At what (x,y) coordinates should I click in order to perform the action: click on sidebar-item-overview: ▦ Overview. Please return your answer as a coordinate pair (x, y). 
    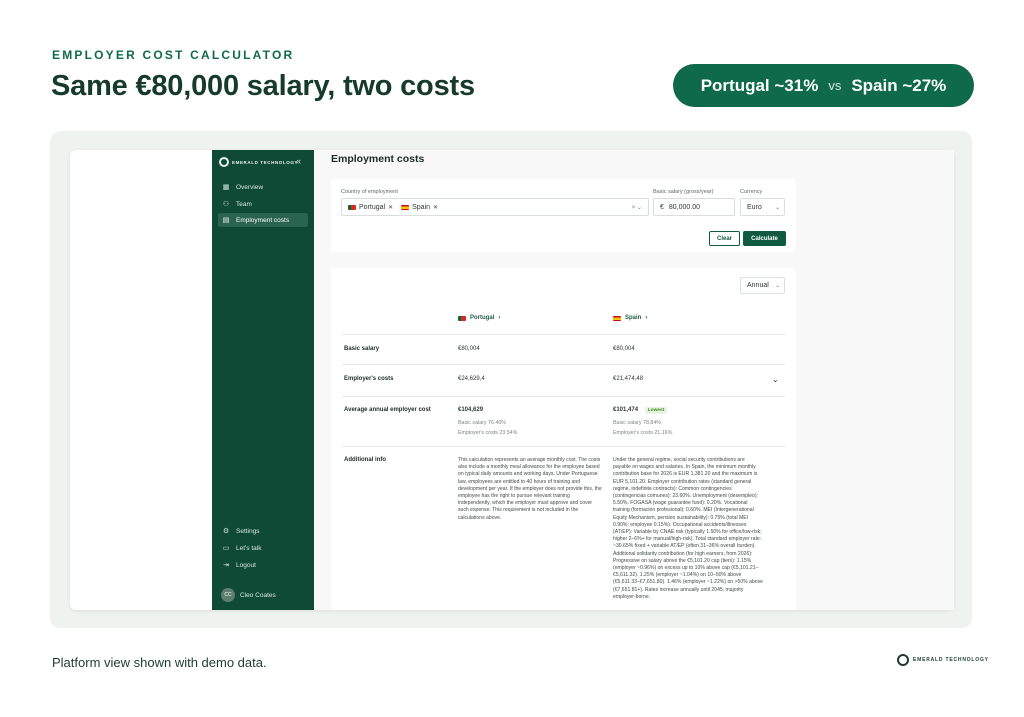
    Looking at the image, I should click on (263, 187).